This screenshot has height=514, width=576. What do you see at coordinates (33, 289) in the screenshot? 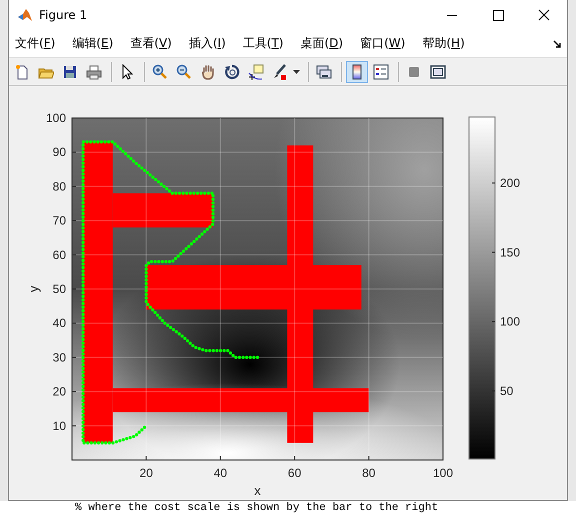
I see `axis-label: y` at bounding box center [33, 289].